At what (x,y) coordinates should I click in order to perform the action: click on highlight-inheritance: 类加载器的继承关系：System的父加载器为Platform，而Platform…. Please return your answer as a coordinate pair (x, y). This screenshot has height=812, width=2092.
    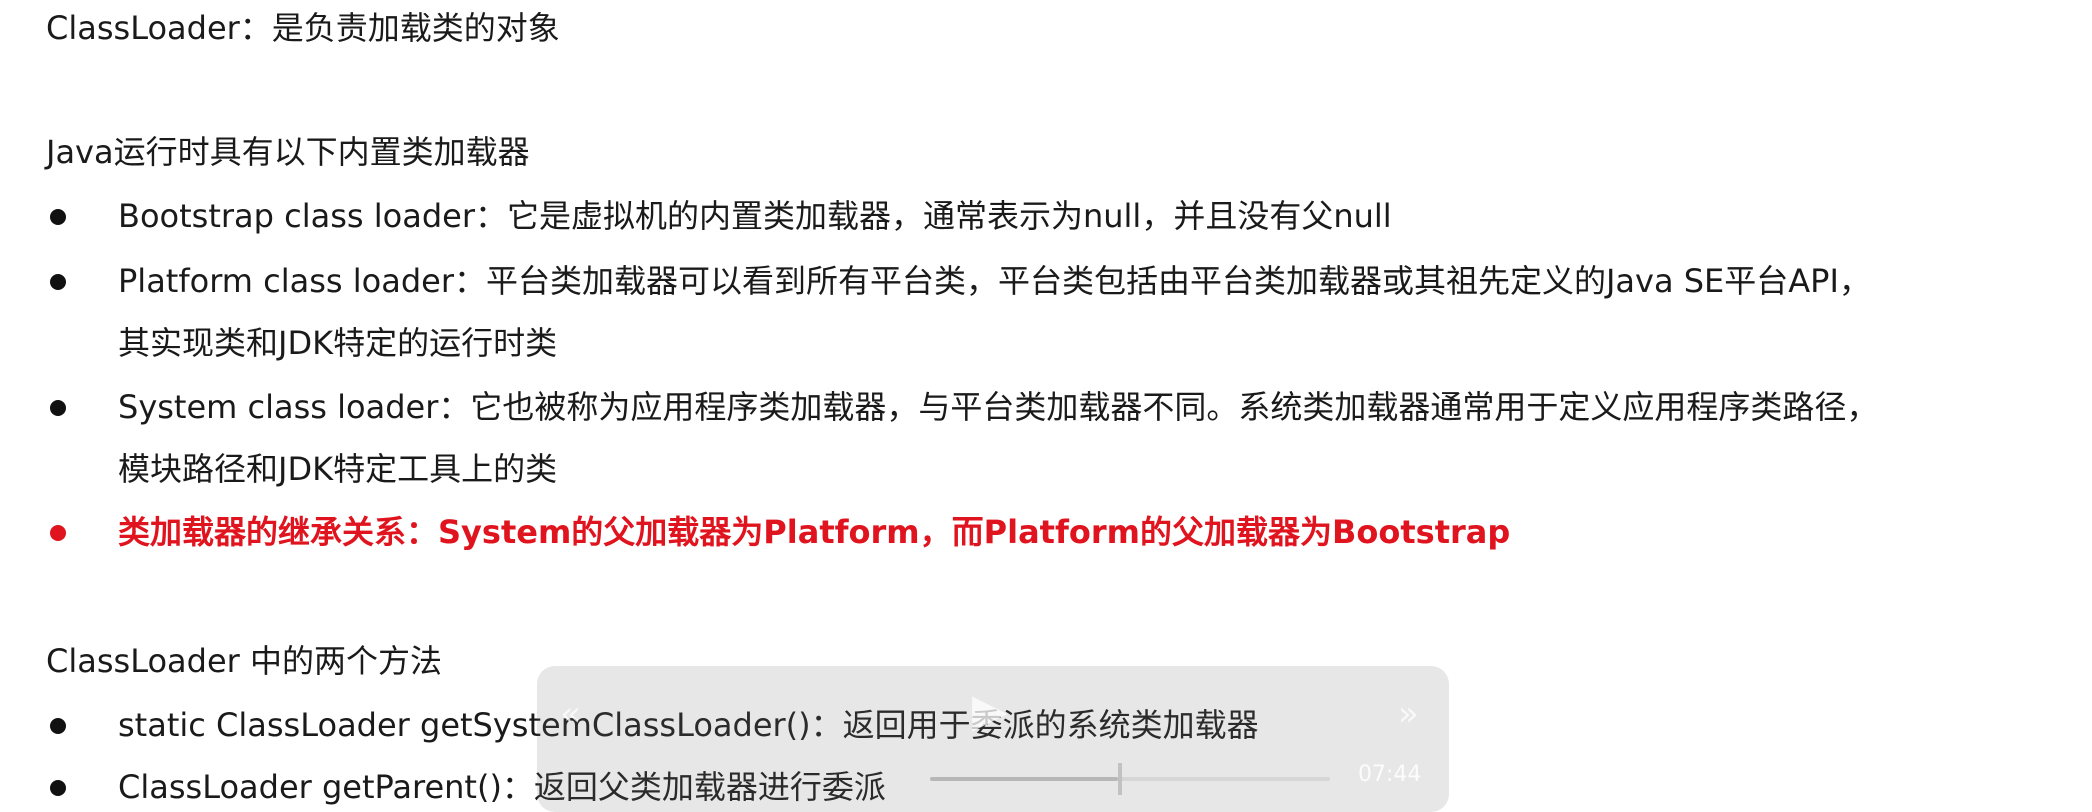
    Looking at the image, I should click on (814, 532).